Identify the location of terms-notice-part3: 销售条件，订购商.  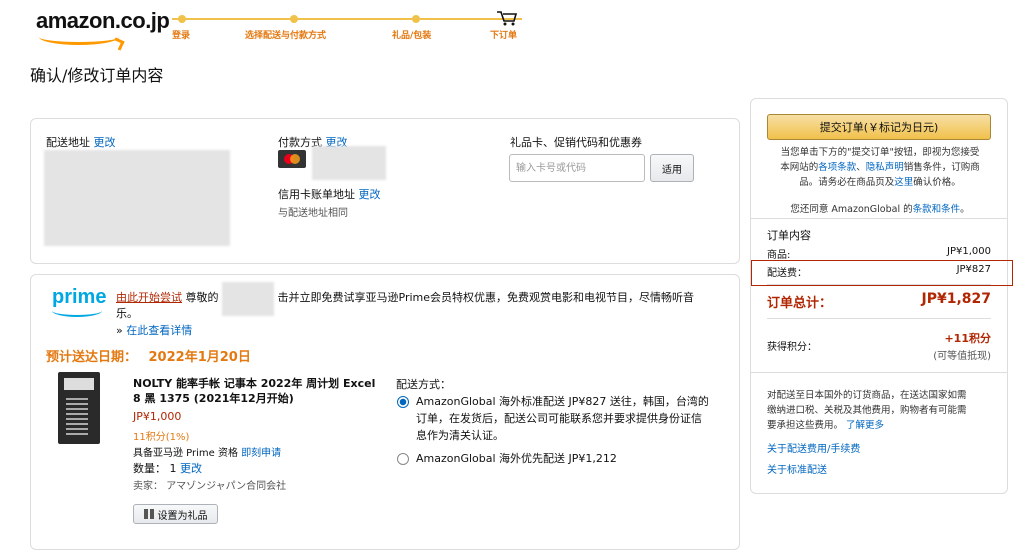
(941, 167).